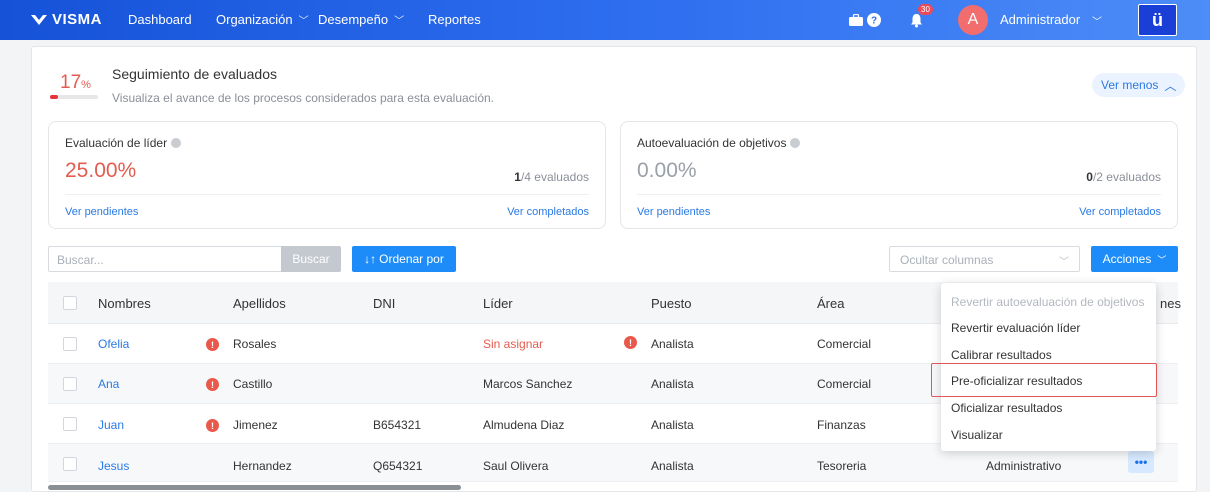 Image resolution: width=1210 pixels, height=492 pixels. Describe the element at coordinates (513, 344) in the screenshot. I see `row-lider: Sin asignar` at that location.